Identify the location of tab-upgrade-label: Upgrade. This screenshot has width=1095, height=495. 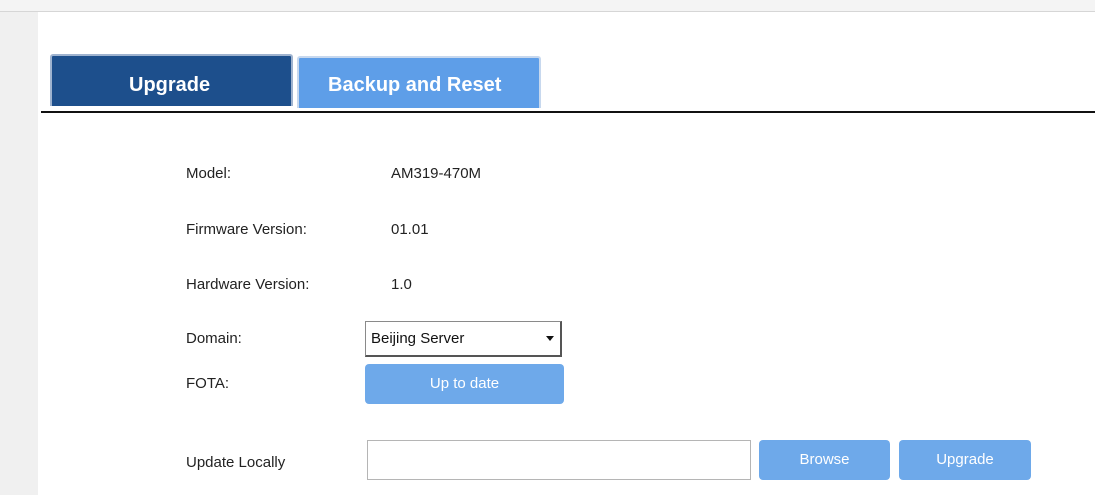
(170, 85).